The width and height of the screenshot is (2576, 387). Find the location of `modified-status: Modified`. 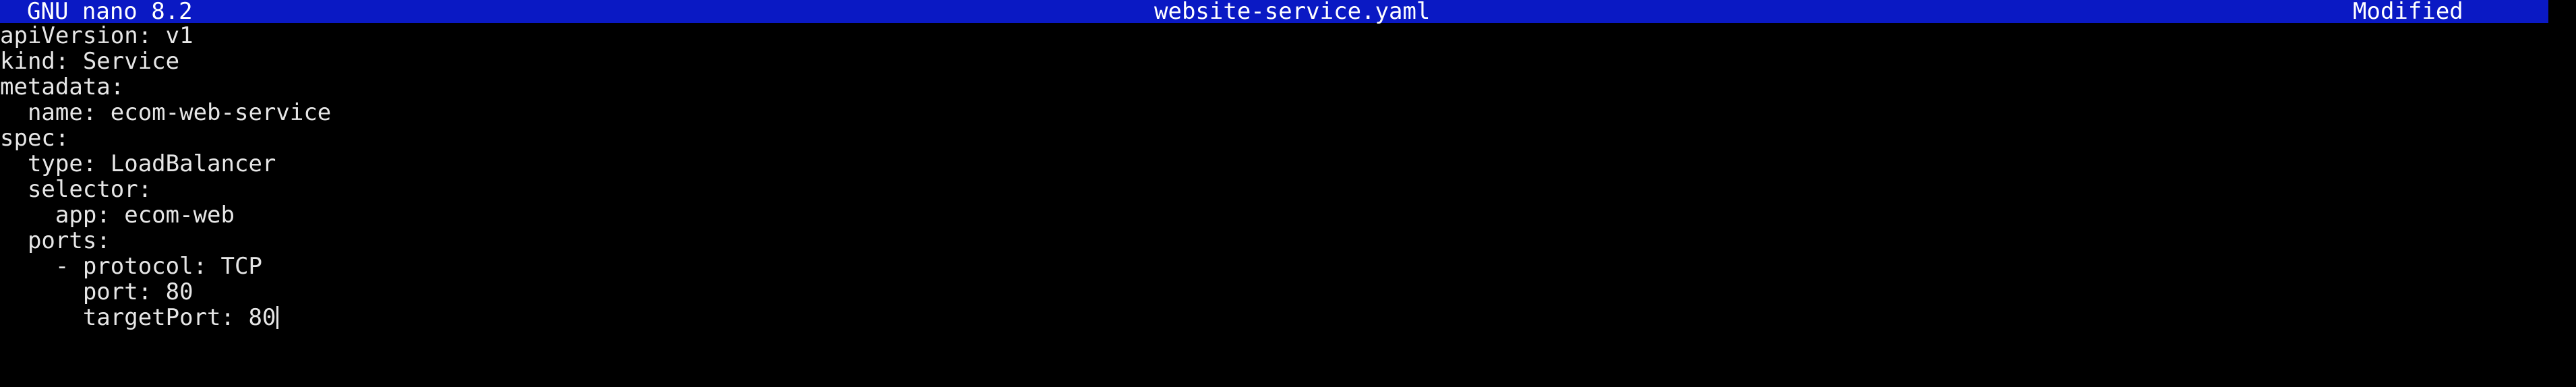

modified-status: Modified is located at coordinates (2408, 13).